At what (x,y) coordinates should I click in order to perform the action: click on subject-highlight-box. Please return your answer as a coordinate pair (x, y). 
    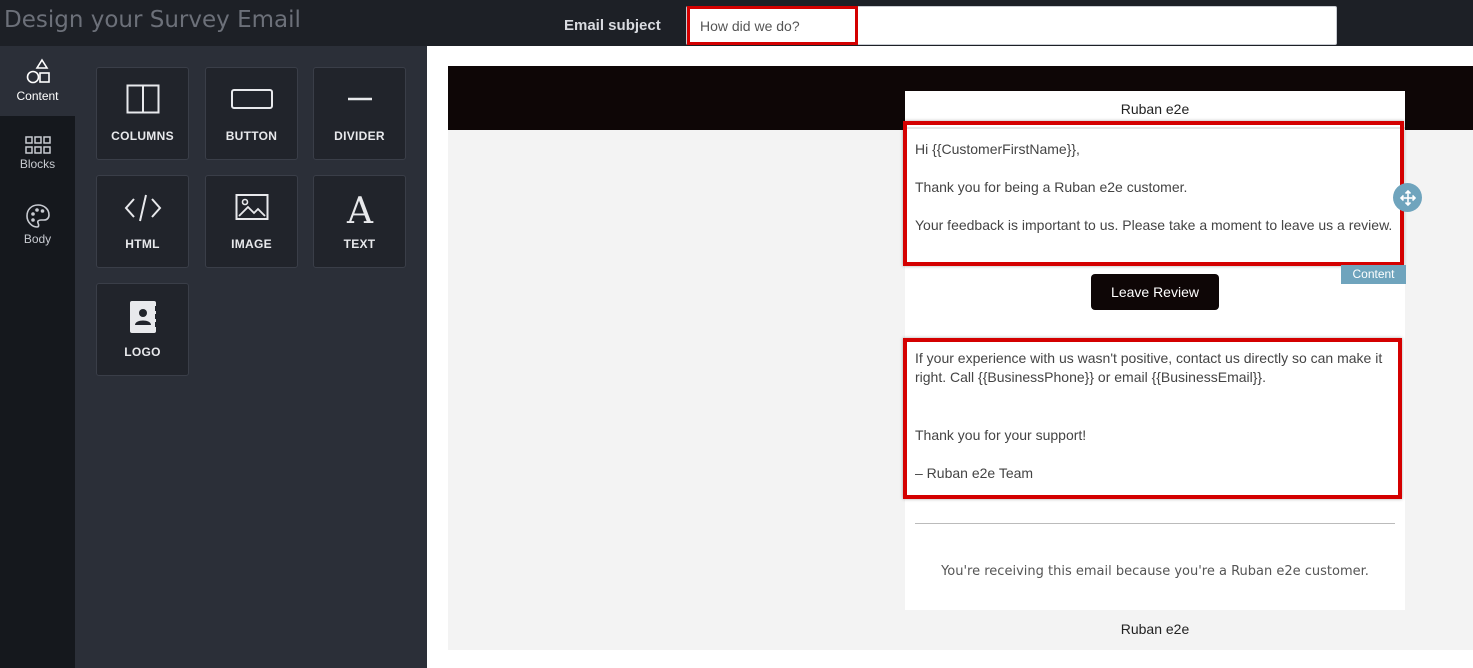
    Looking at the image, I should click on (772, 25).